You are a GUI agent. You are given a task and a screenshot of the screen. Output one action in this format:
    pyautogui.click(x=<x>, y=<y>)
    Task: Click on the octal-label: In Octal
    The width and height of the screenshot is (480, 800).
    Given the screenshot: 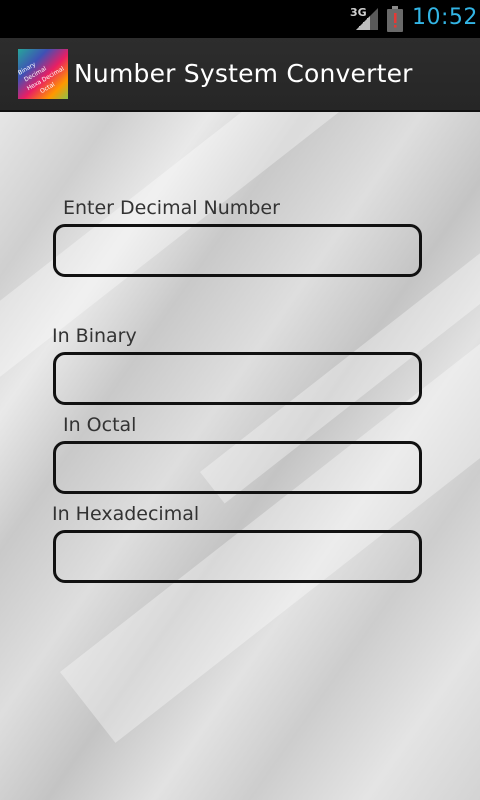 What is the action you would take?
    pyautogui.click(x=100, y=425)
    